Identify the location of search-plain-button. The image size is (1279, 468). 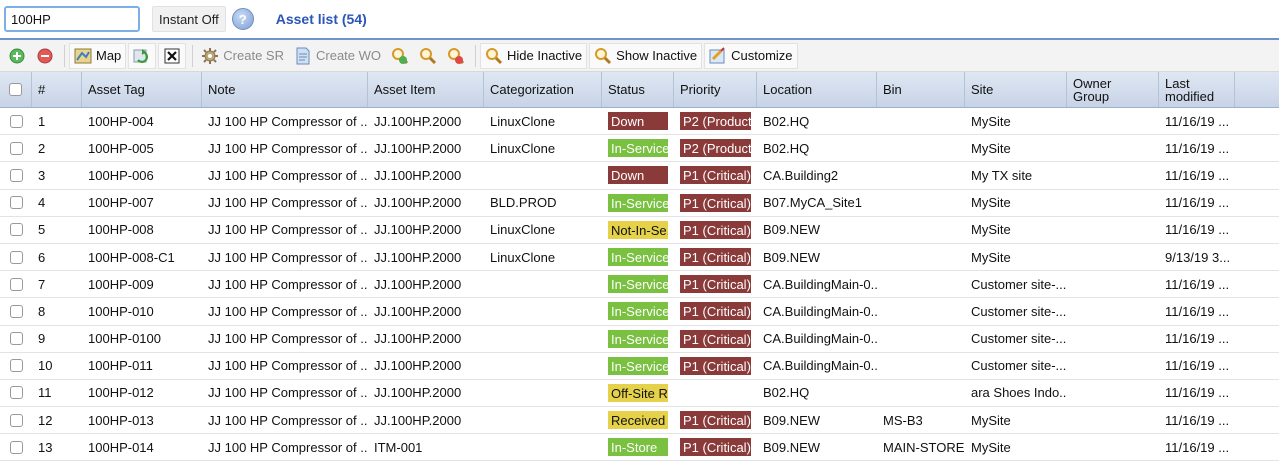
(428, 56).